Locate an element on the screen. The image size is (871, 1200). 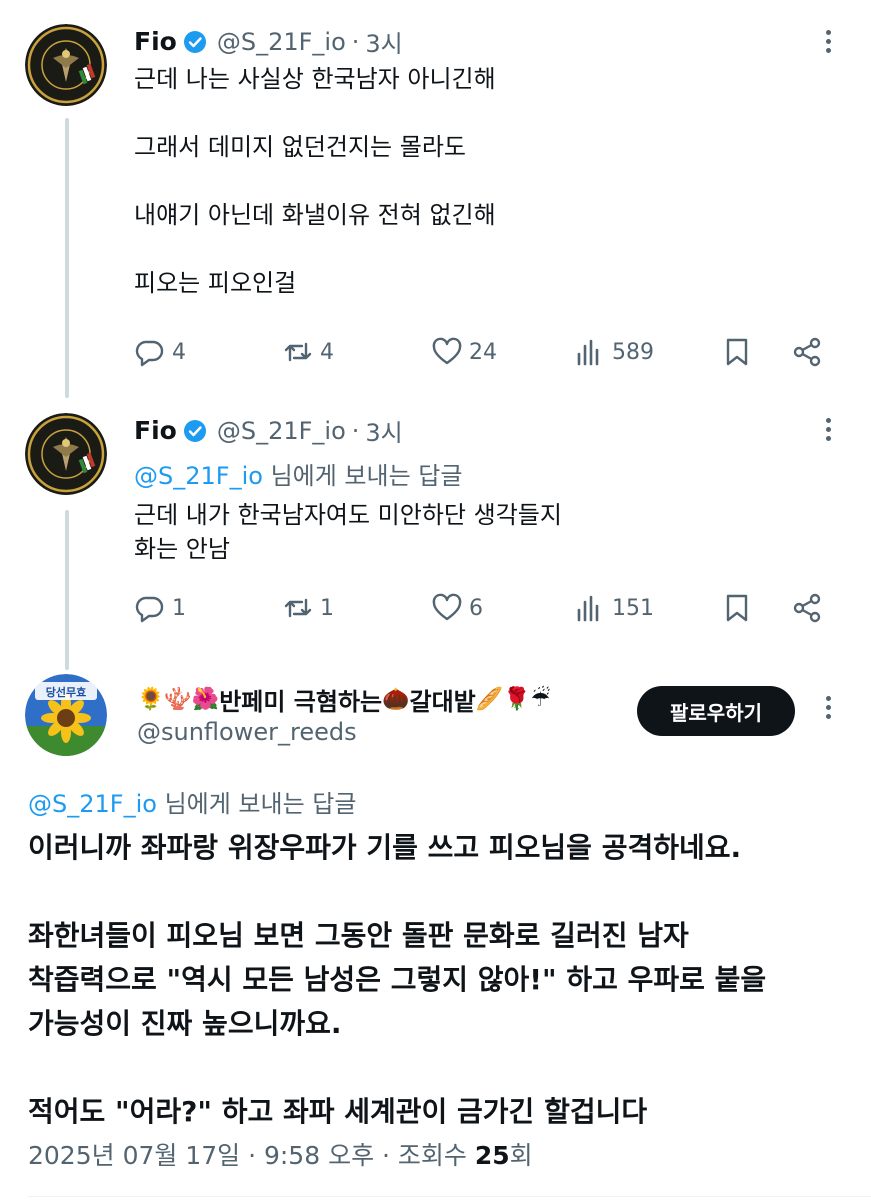
tweet-text: 근데 내가 한국남자여도 미안하단 생각들지 화는 안남 is located at coordinates (348, 532).